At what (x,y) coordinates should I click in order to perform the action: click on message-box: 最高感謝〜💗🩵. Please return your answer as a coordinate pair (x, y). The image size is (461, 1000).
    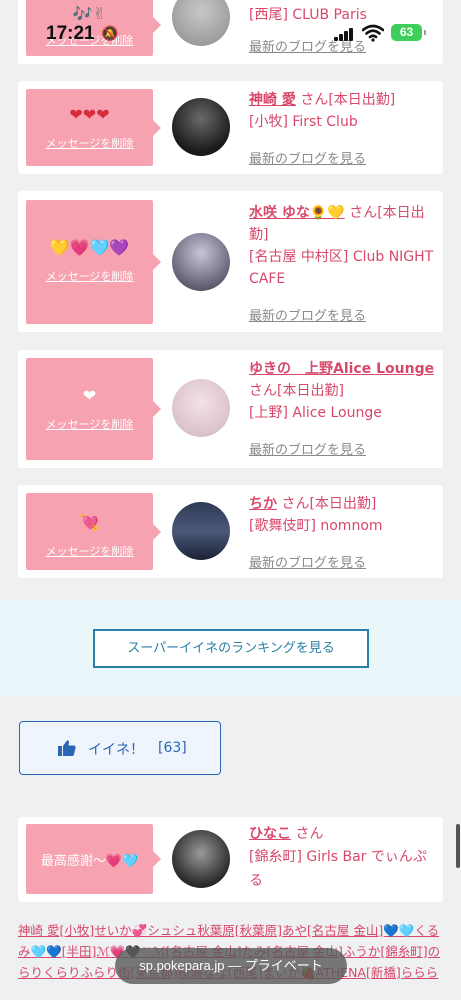
    Looking at the image, I should click on (93, 859).